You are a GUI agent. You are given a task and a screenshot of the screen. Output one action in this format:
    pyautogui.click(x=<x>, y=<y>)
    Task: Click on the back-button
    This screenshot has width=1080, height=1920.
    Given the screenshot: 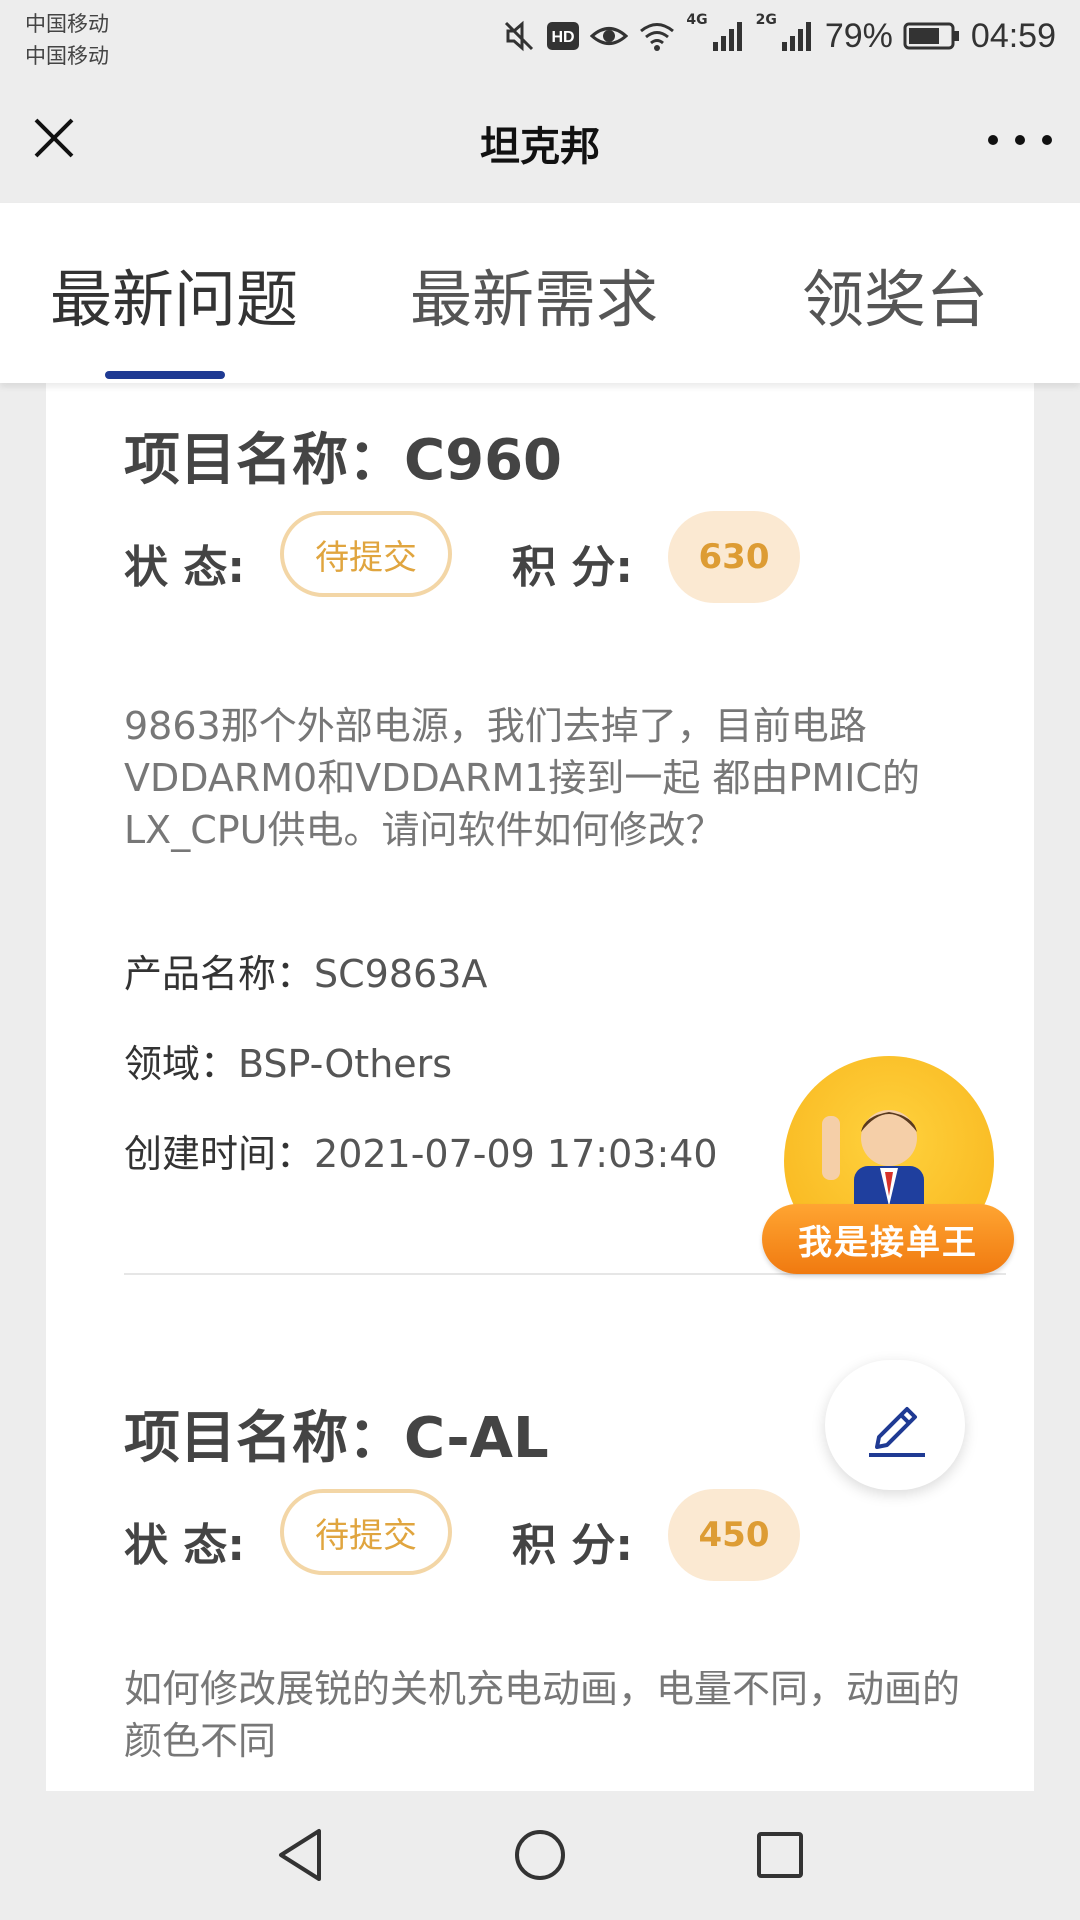 What is the action you would take?
    pyautogui.click(x=300, y=1855)
    